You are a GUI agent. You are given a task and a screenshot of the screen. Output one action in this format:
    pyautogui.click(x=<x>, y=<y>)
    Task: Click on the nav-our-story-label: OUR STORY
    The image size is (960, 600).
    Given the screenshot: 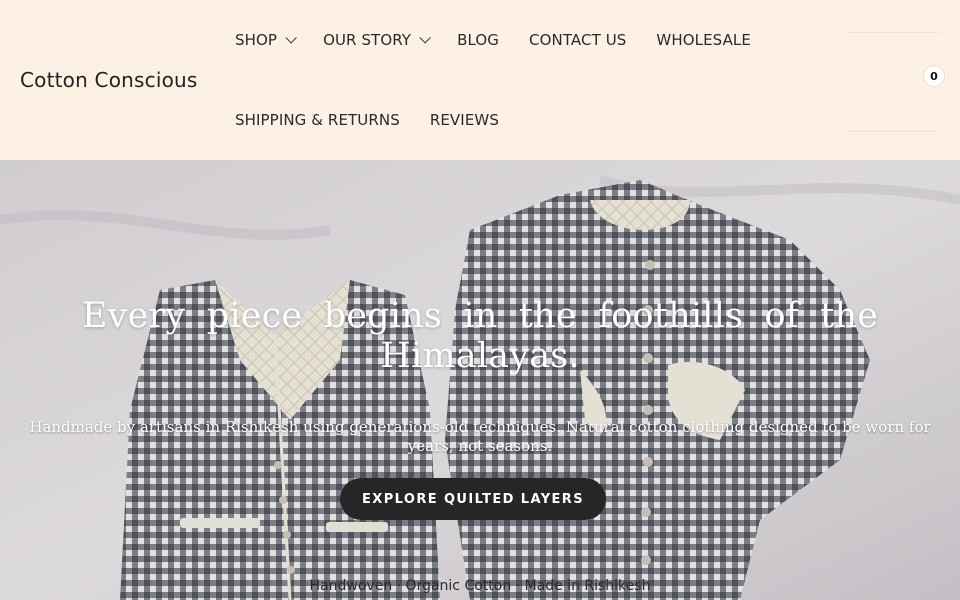 What is the action you would take?
    pyautogui.click(x=367, y=40)
    